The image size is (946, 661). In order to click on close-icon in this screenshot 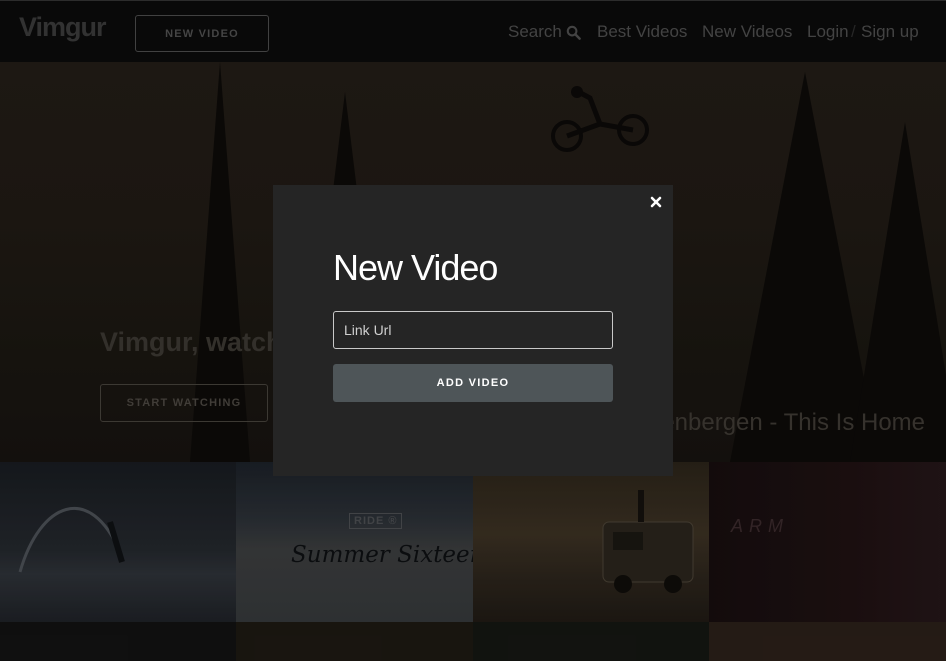, I will do `click(656, 202)`.